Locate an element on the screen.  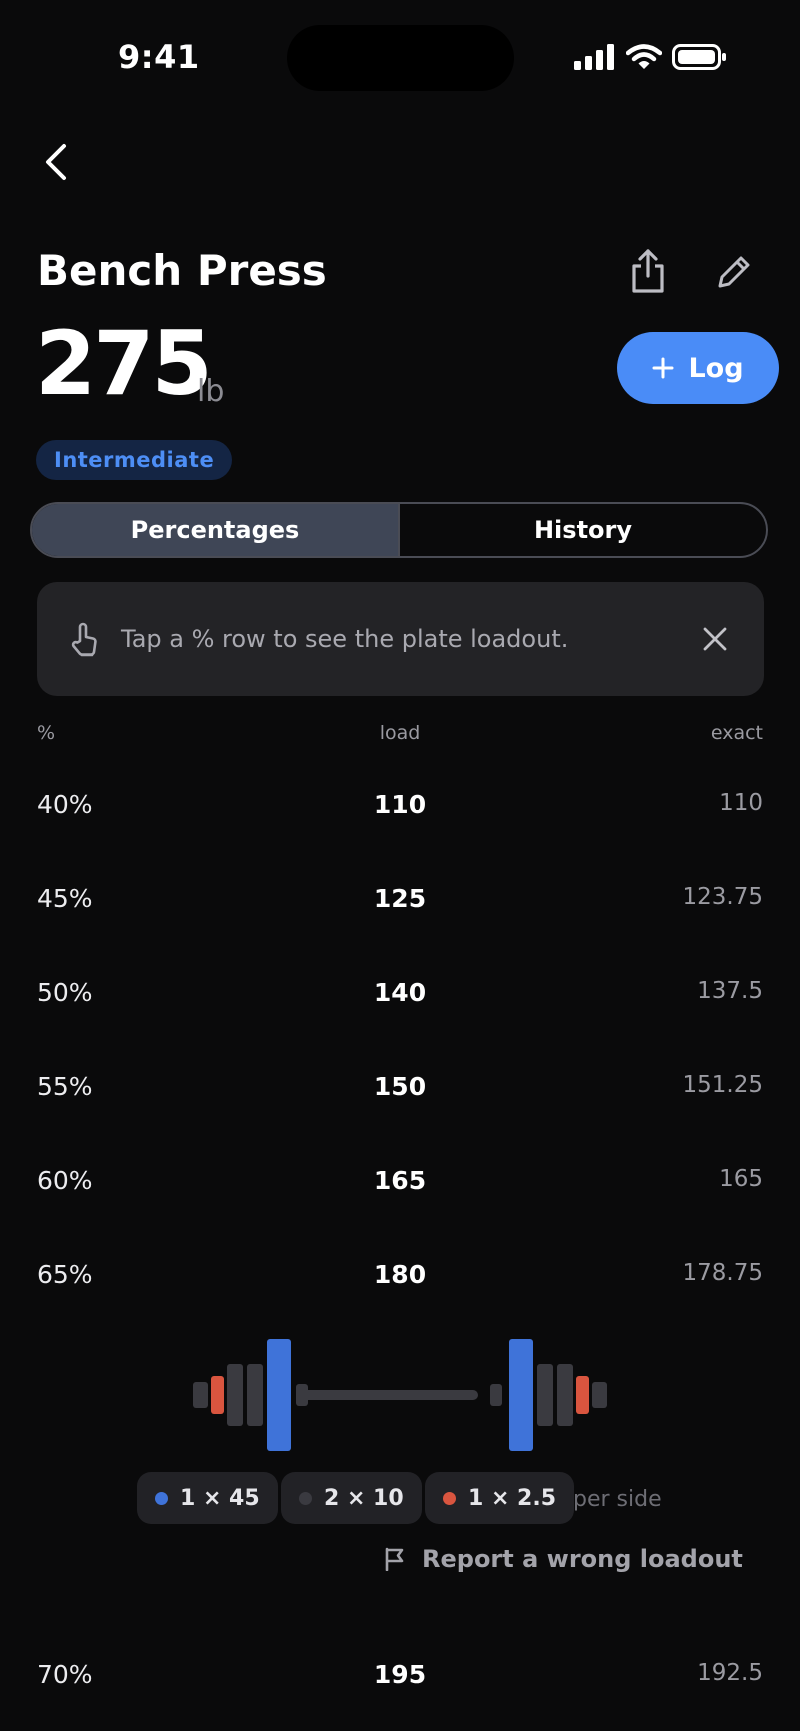
plate-45-left is located at coordinates (279, 1395).